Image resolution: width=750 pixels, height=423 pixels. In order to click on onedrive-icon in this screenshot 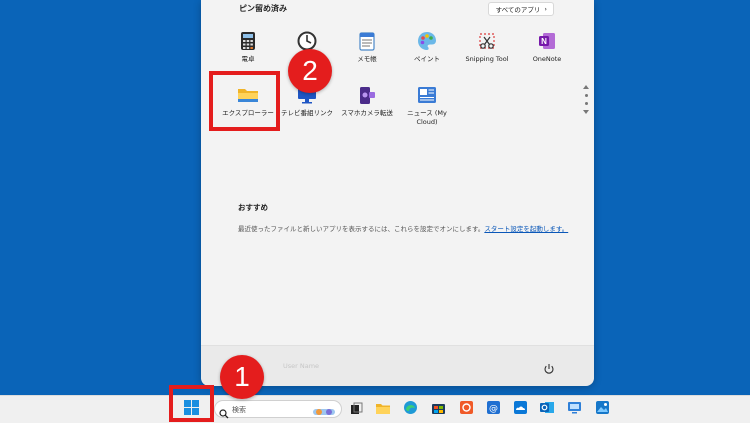, I will do `click(520, 409)`.